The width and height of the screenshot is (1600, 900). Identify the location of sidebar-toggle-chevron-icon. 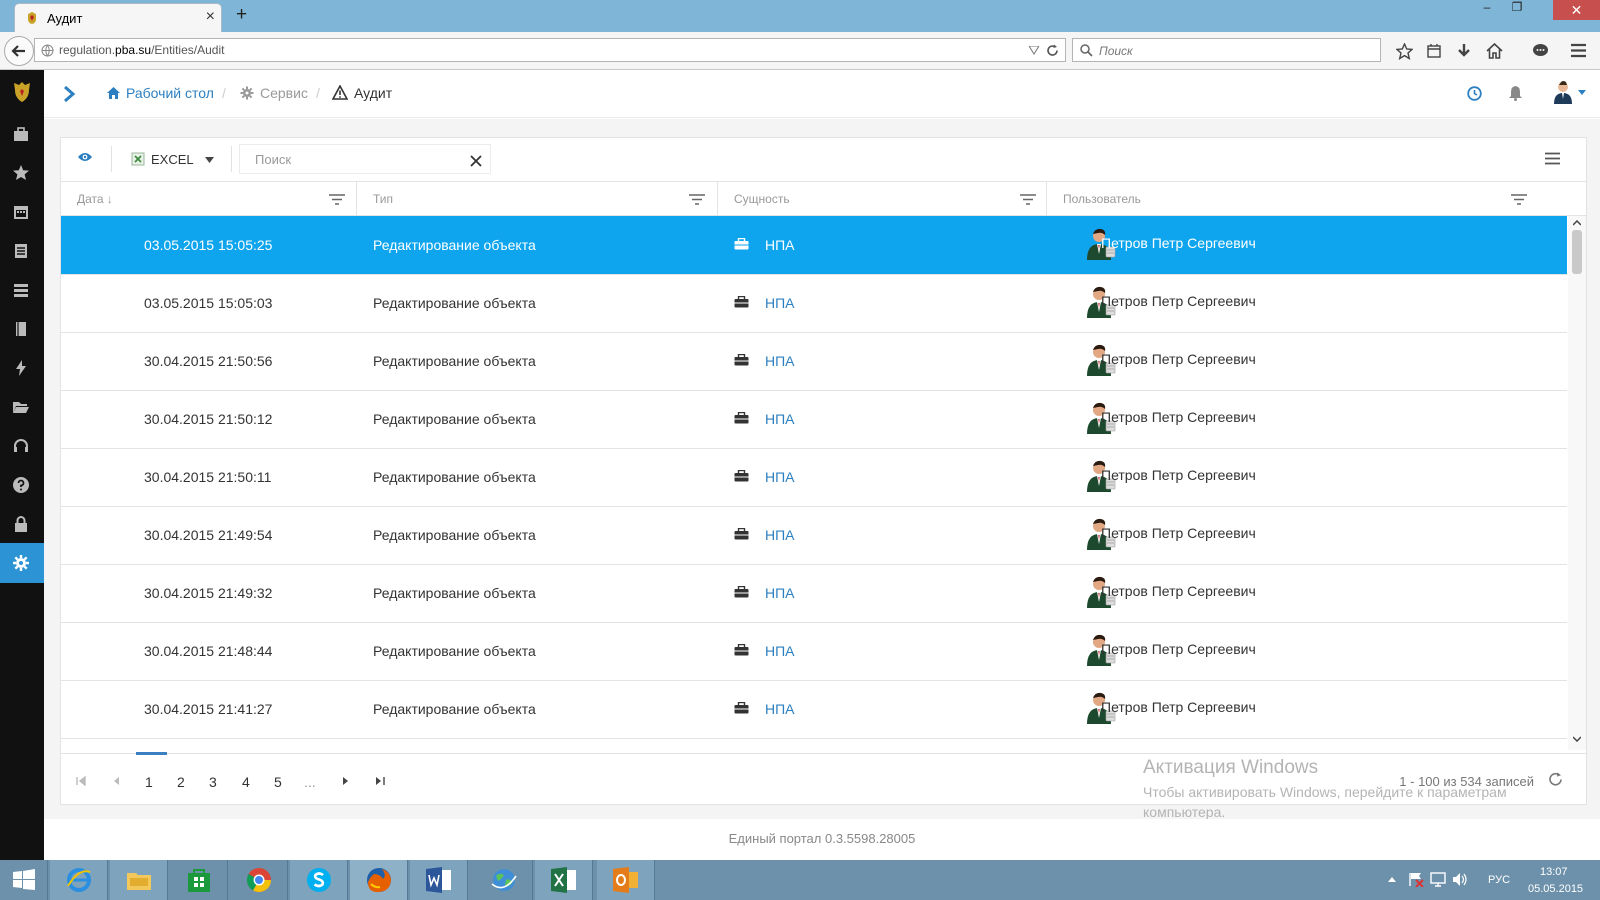
(69, 94).